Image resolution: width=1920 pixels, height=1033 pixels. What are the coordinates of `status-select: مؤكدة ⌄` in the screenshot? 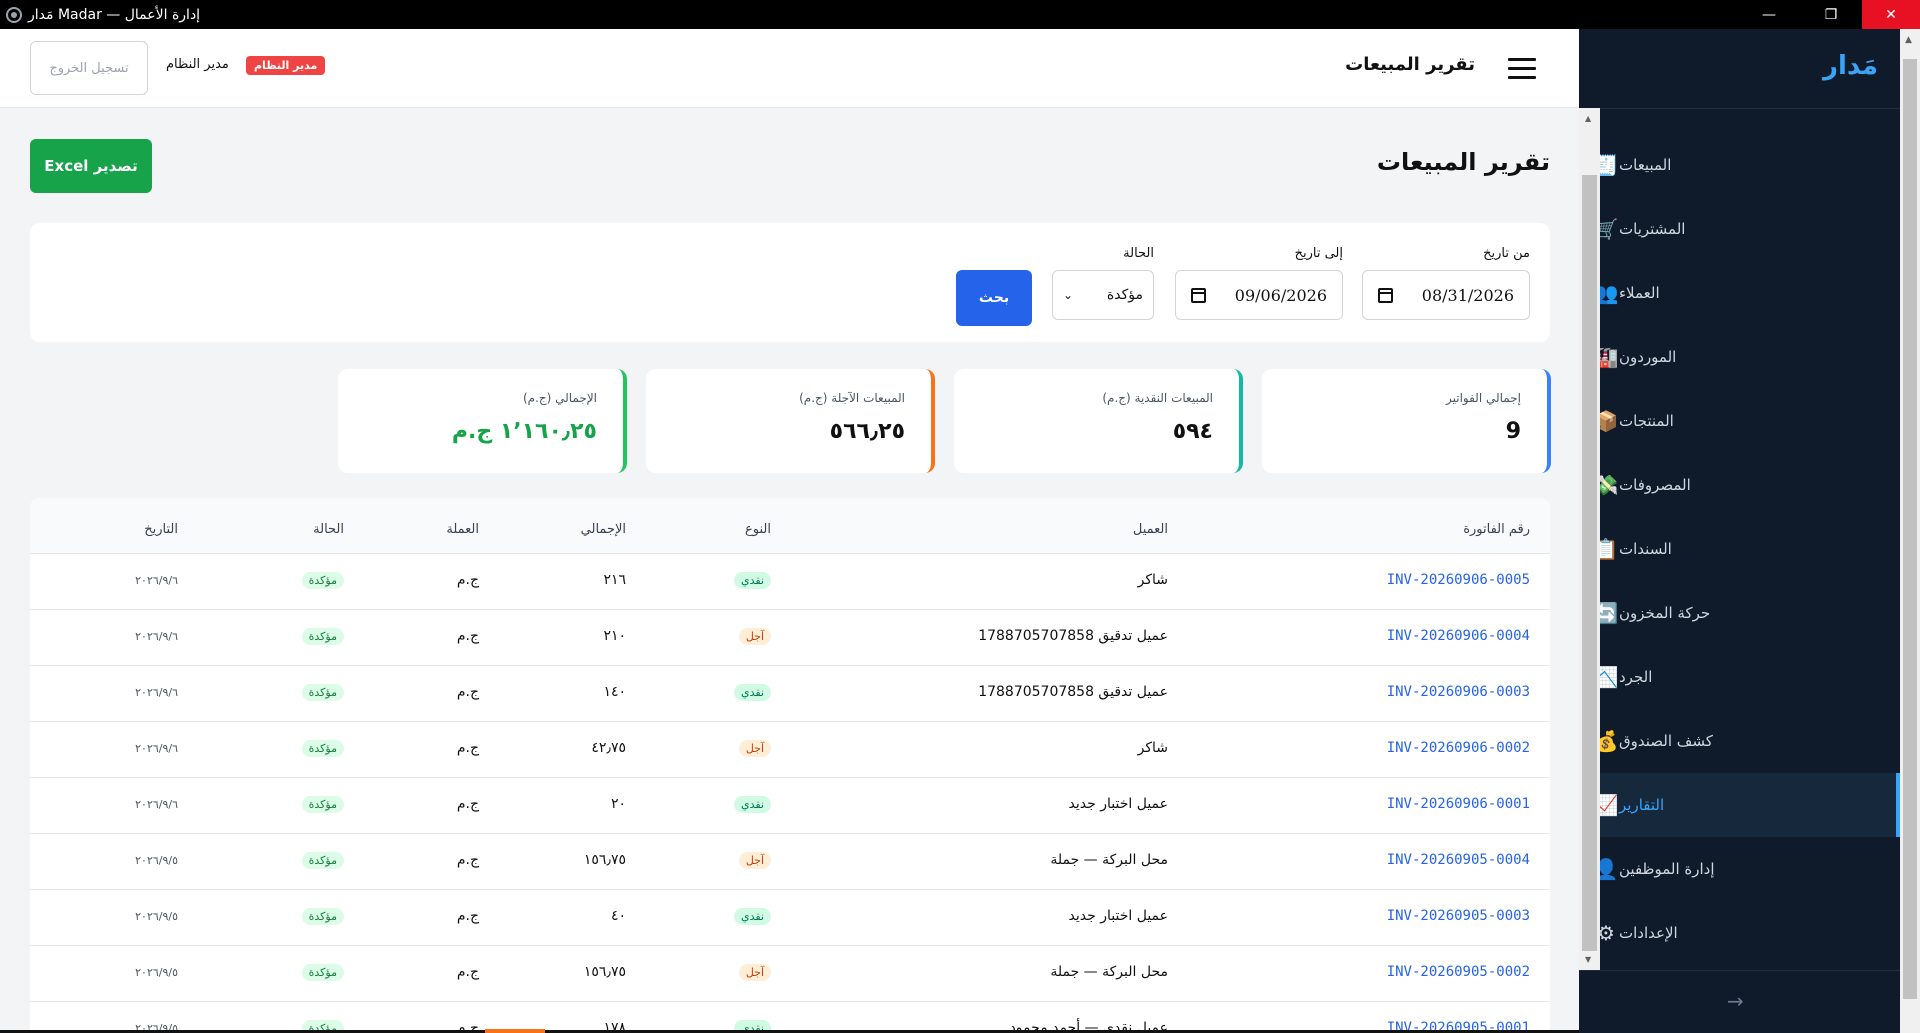 It's located at (1103, 295).